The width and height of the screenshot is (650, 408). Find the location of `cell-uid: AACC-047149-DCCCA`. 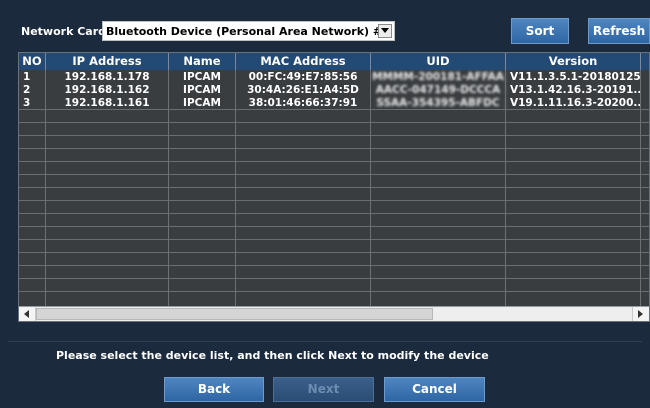

cell-uid: AACC-047149-DCCCA is located at coordinates (438, 90).